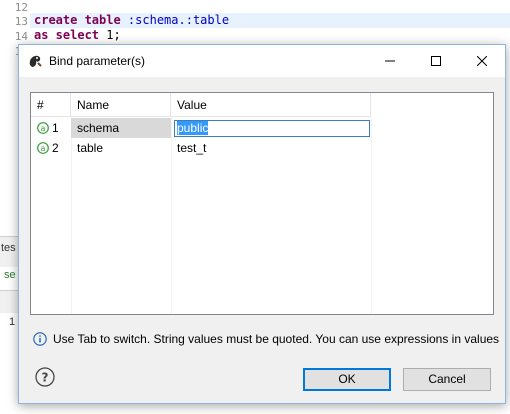 This screenshot has width=510, height=414. I want to click on parameter-name: schema, so click(121, 128).